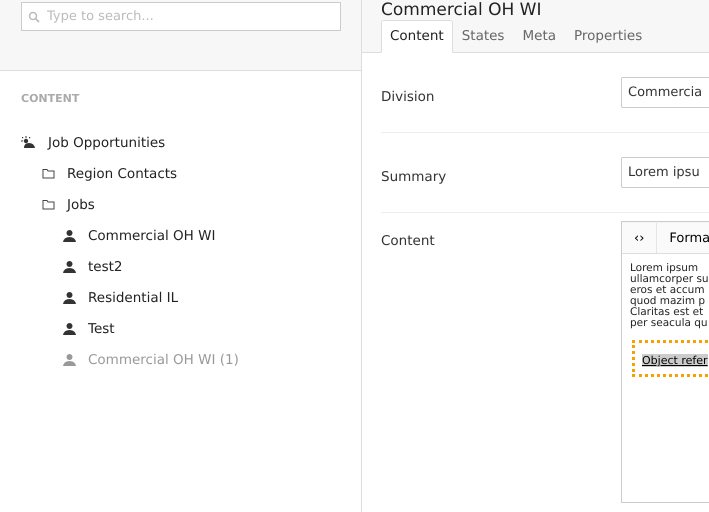 This screenshot has width=709, height=512. What do you see at coordinates (665, 172) in the screenshot?
I see `input-field: Lorem ipsu` at bounding box center [665, 172].